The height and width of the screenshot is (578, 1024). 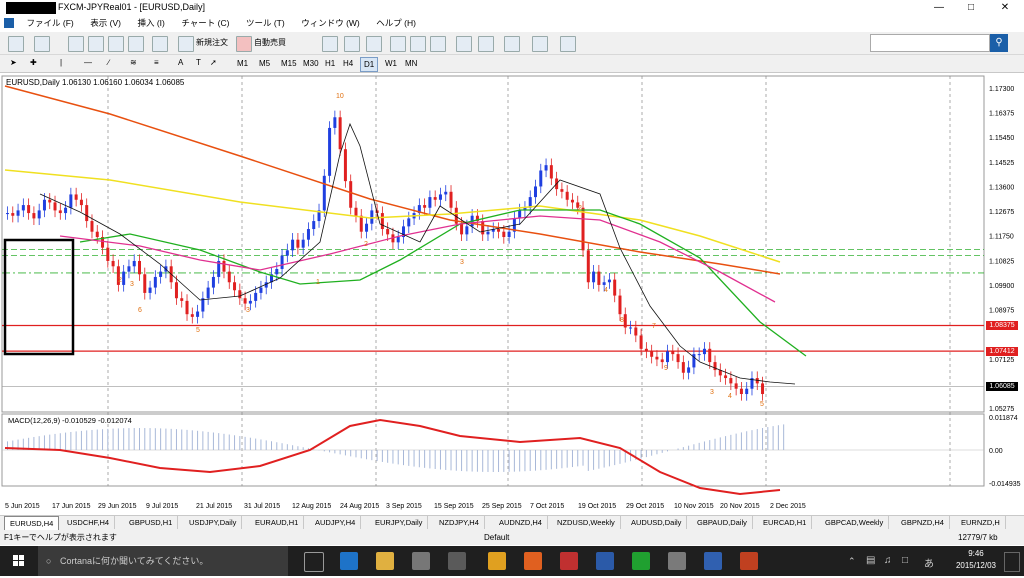 I want to click on store-icon, so click(x=421, y=561).